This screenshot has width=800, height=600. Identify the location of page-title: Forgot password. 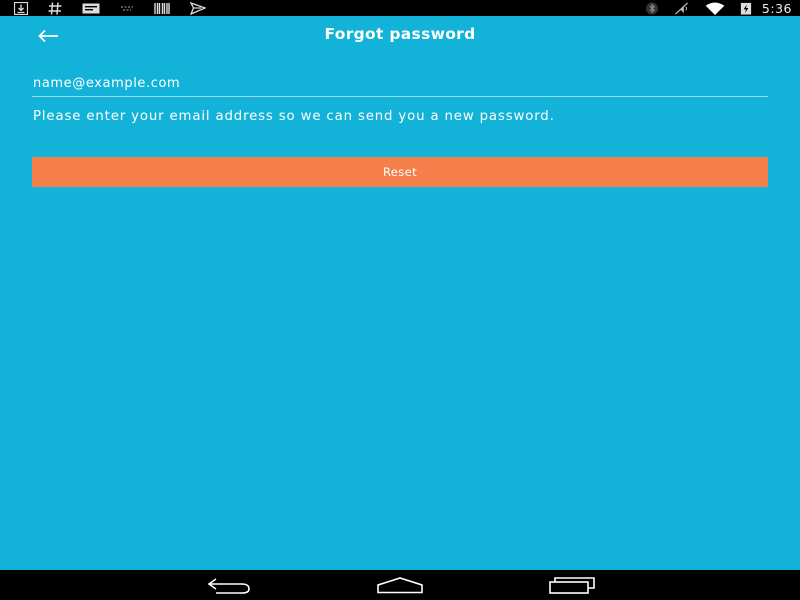
(400, 34).